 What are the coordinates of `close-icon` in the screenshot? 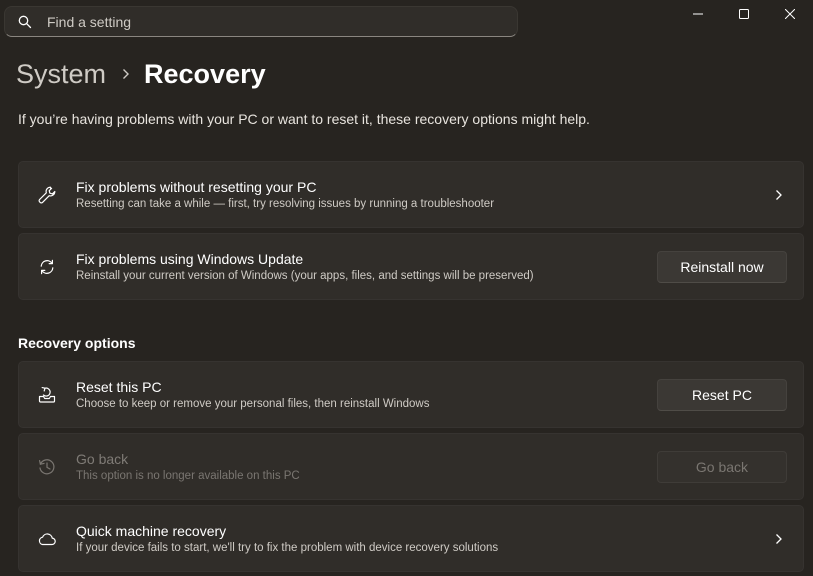 It's located at (790, 15).